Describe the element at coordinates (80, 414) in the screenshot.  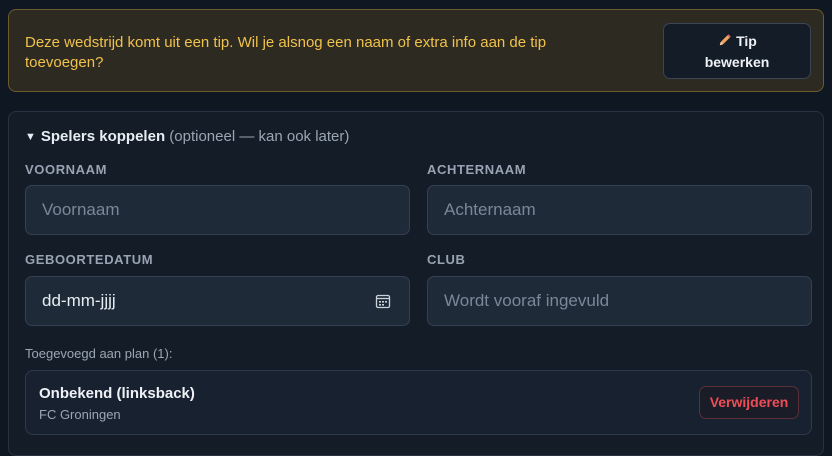
I see `player-club: FC Groningen` at that location.